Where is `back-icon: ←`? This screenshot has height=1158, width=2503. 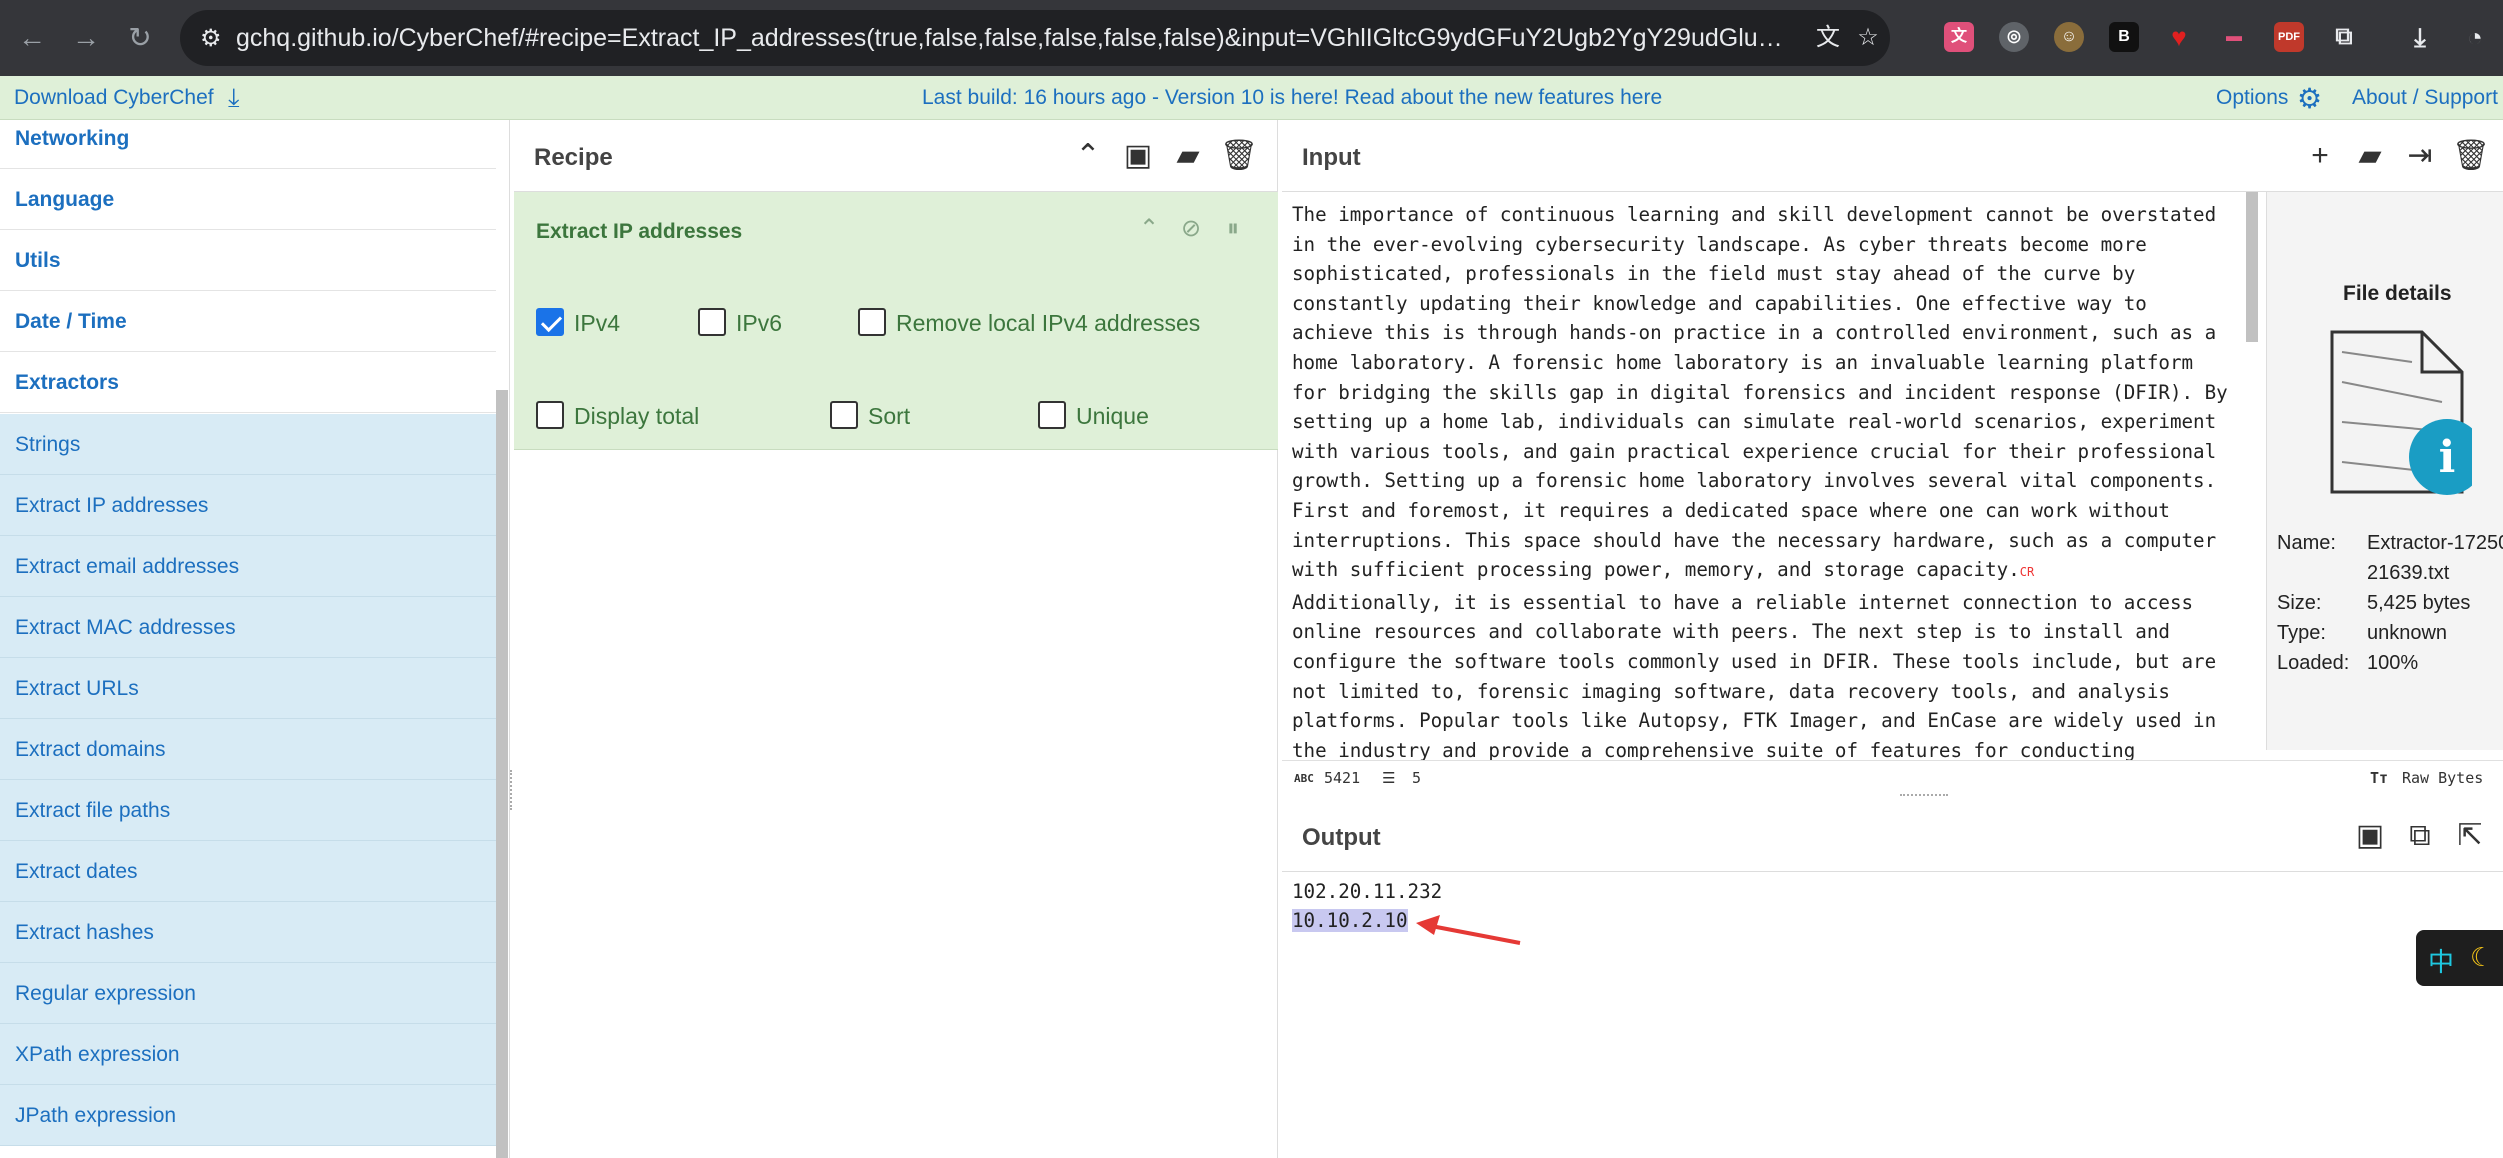
back-icon: ← is located at coordinates (32, 38).